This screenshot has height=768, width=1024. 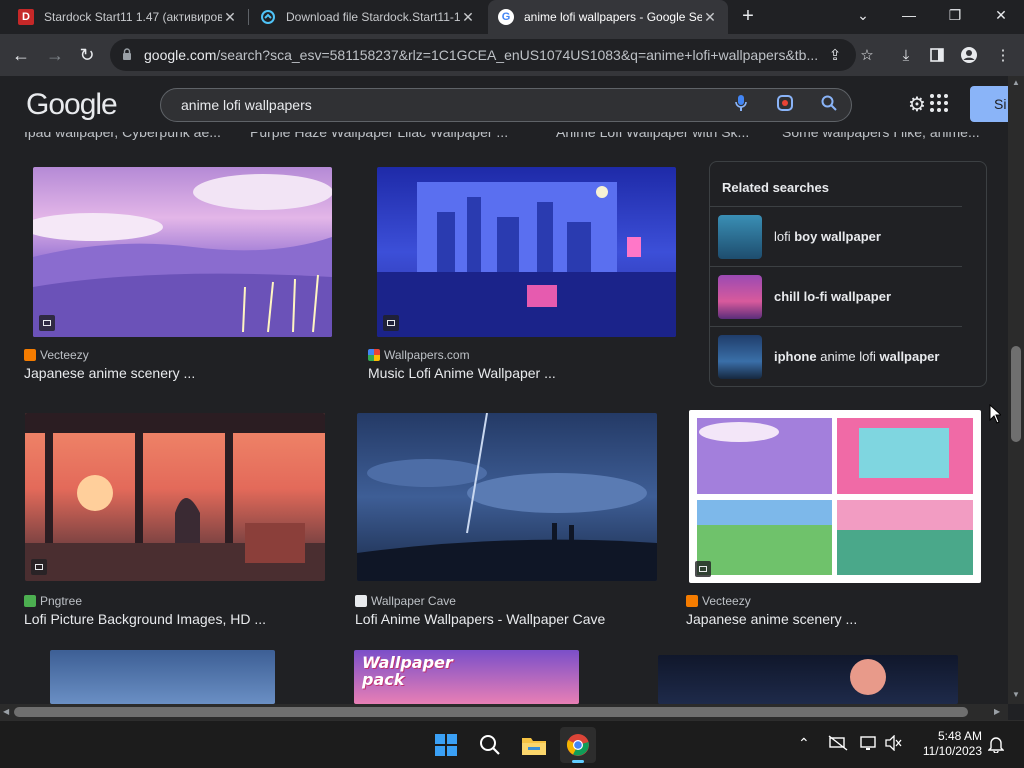 What do you see at coordinates (407, 671) in the screenshot?
I see `wallpaper-pack-text: Wallpaper pack` at bounding box center [407, 671].